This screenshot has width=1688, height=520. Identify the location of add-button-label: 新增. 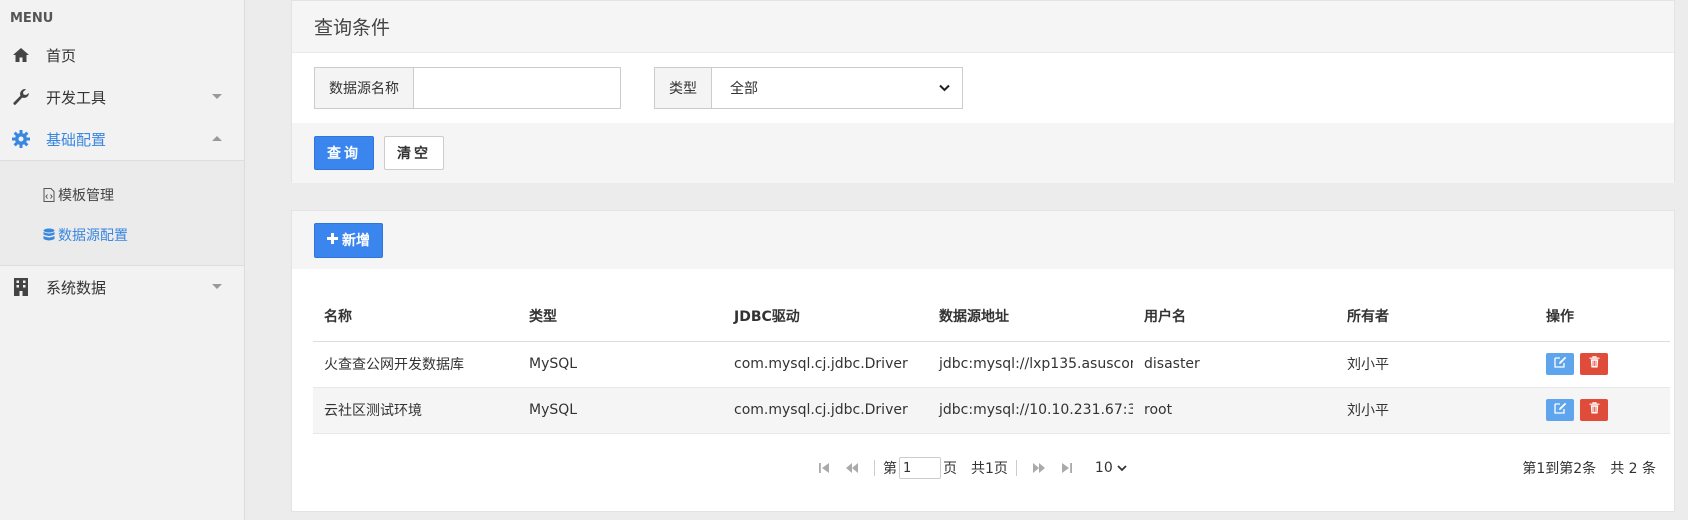
(356, 241).